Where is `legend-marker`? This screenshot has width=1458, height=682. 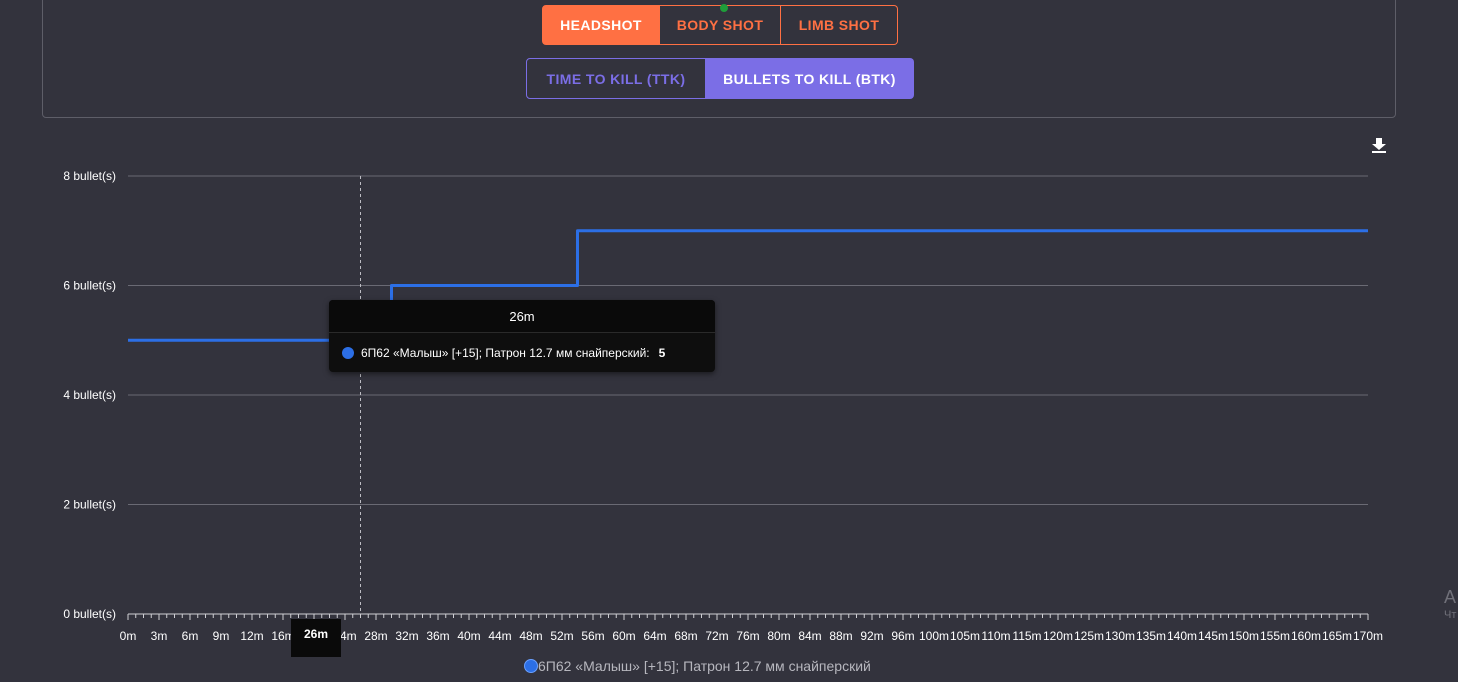 legend-marker is located at coordinates (531, 666).